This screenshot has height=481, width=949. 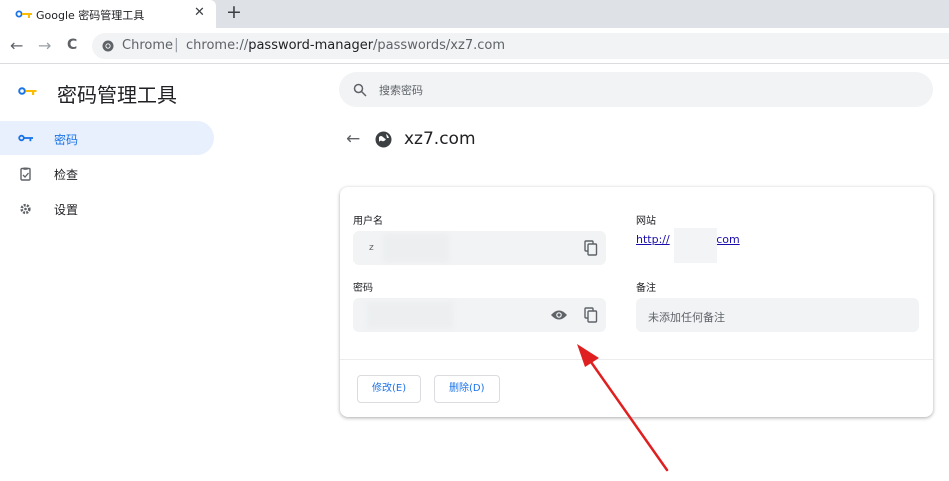 I want to click on username-field: z, so click(x=479, y=248).